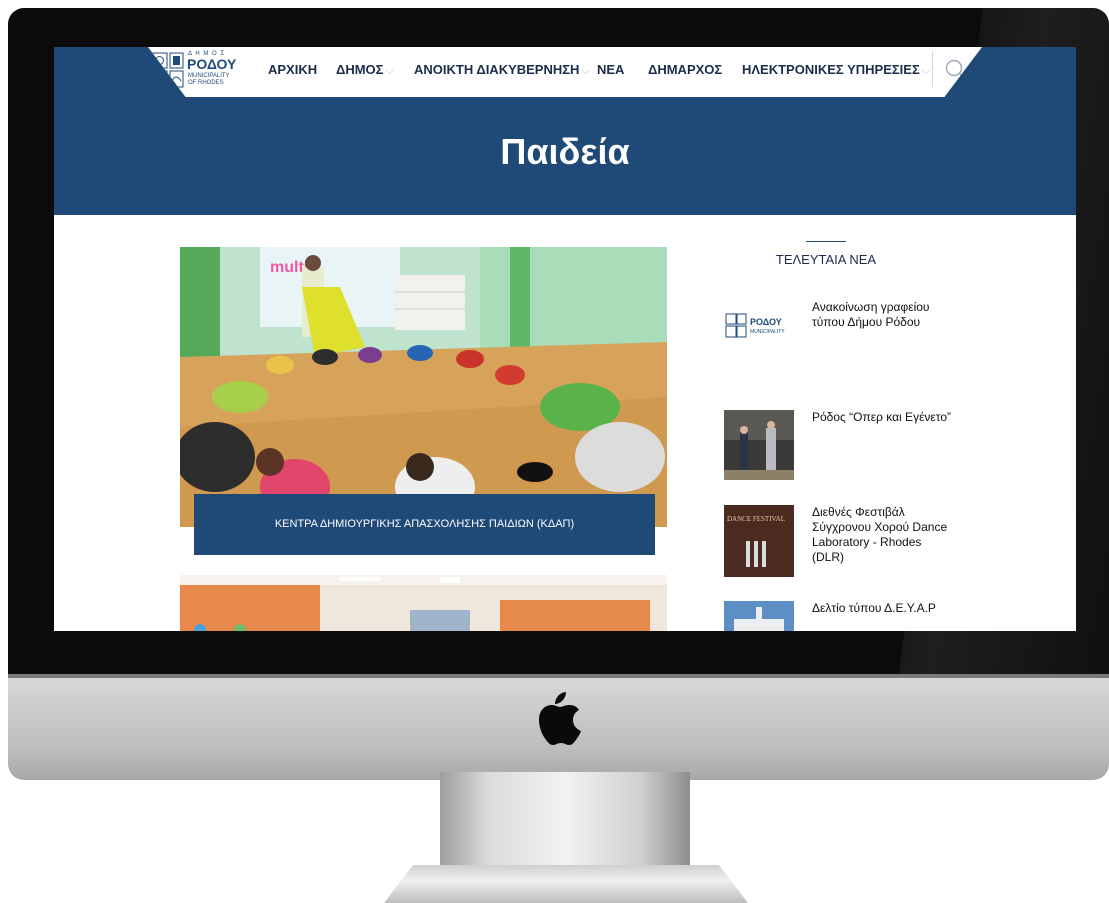 This screenshot has width=1109, height=903. Describe the element at coordinates (423, 603) in the screenshot. I see `article-image-second` at that location.